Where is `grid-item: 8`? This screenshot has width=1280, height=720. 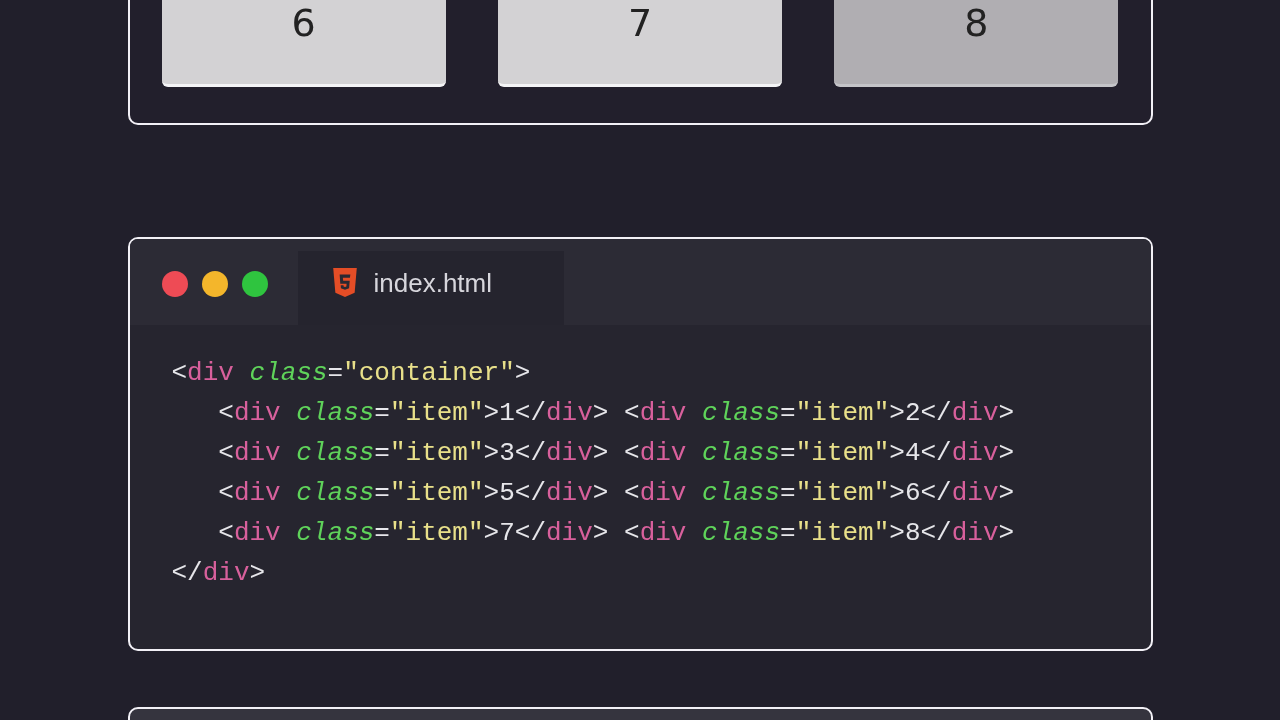
grid-item: 8 is located at coordinates (976, 43).